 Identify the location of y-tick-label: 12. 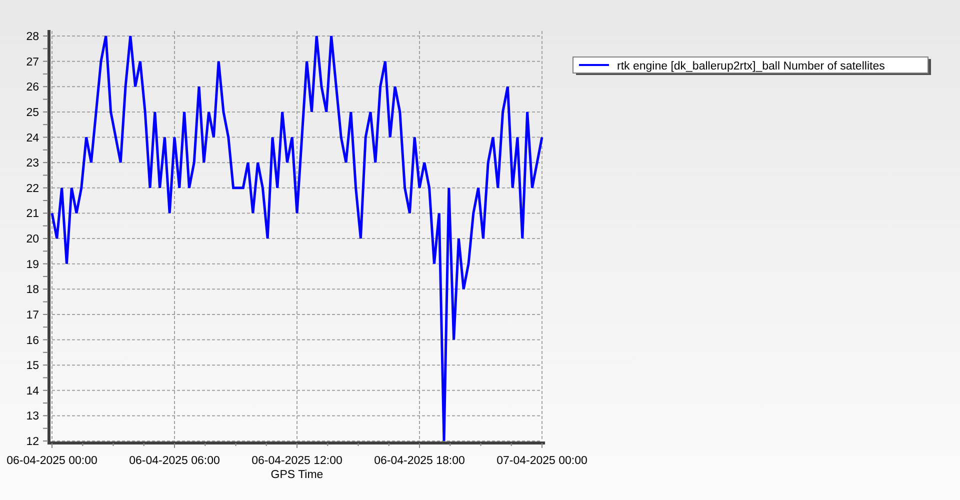
(32, 442).